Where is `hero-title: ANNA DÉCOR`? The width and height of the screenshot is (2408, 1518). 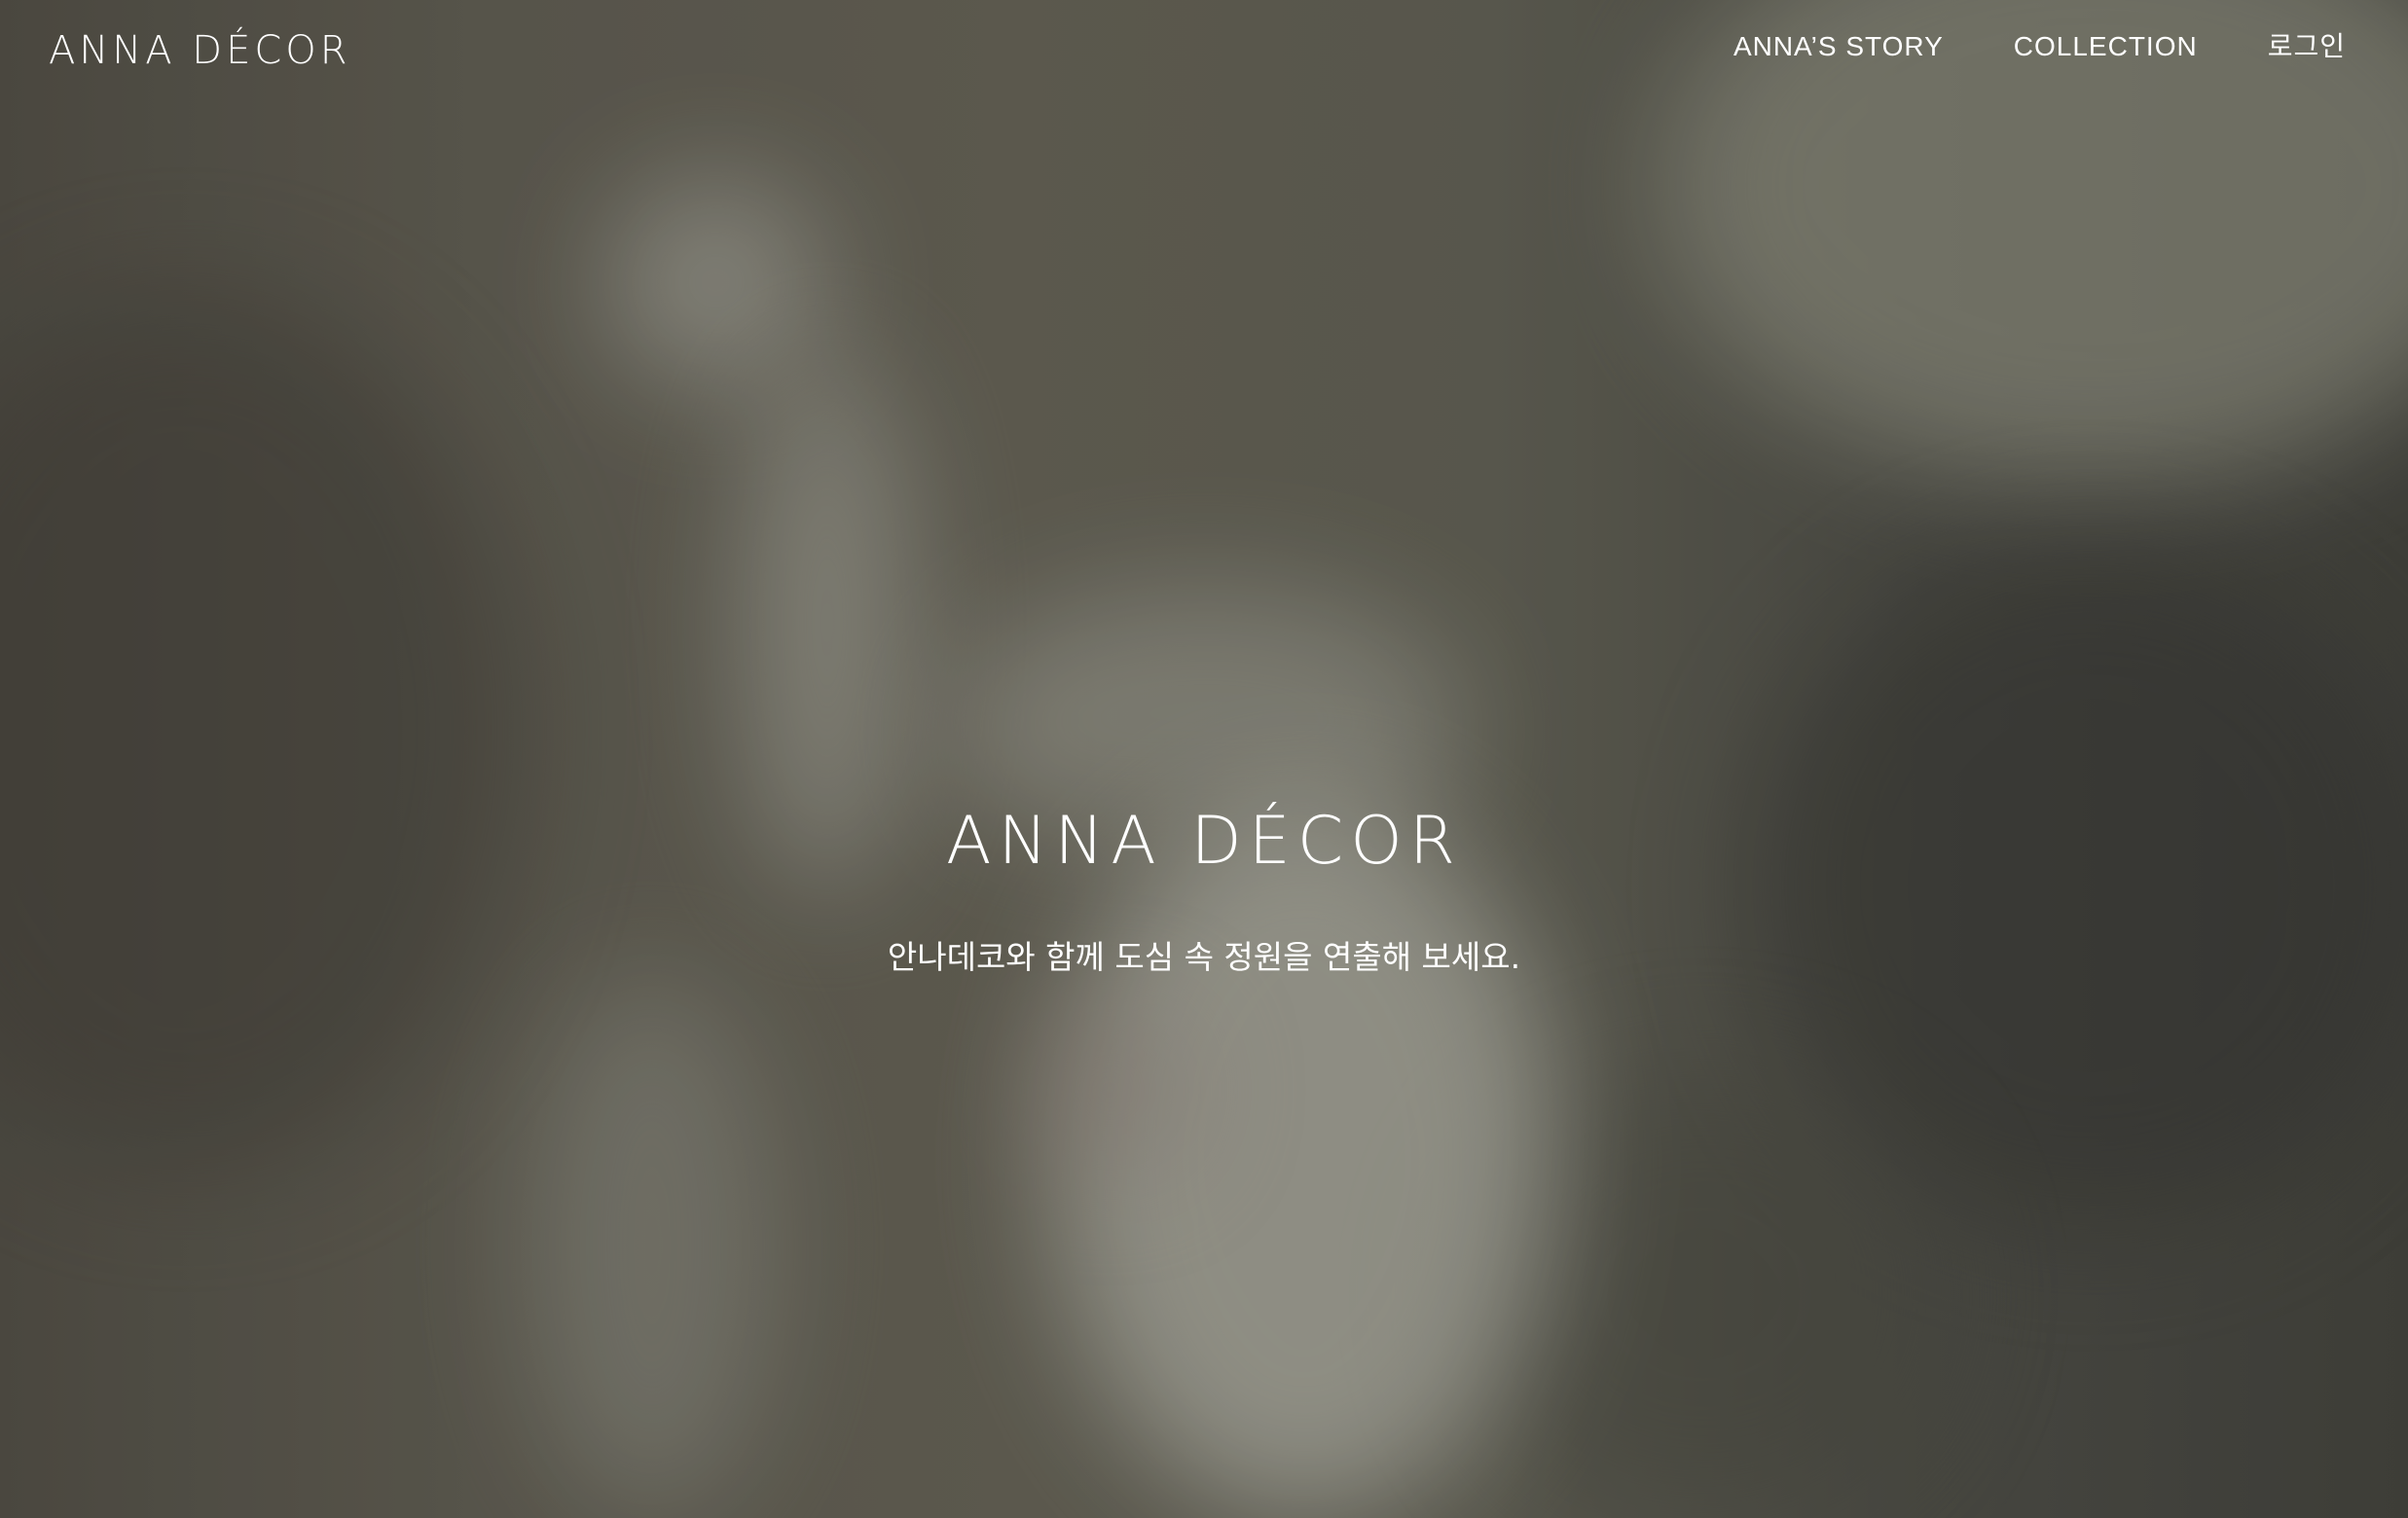
hero-title: ANNA DÉCOR is located at coordinates (1204, 841).